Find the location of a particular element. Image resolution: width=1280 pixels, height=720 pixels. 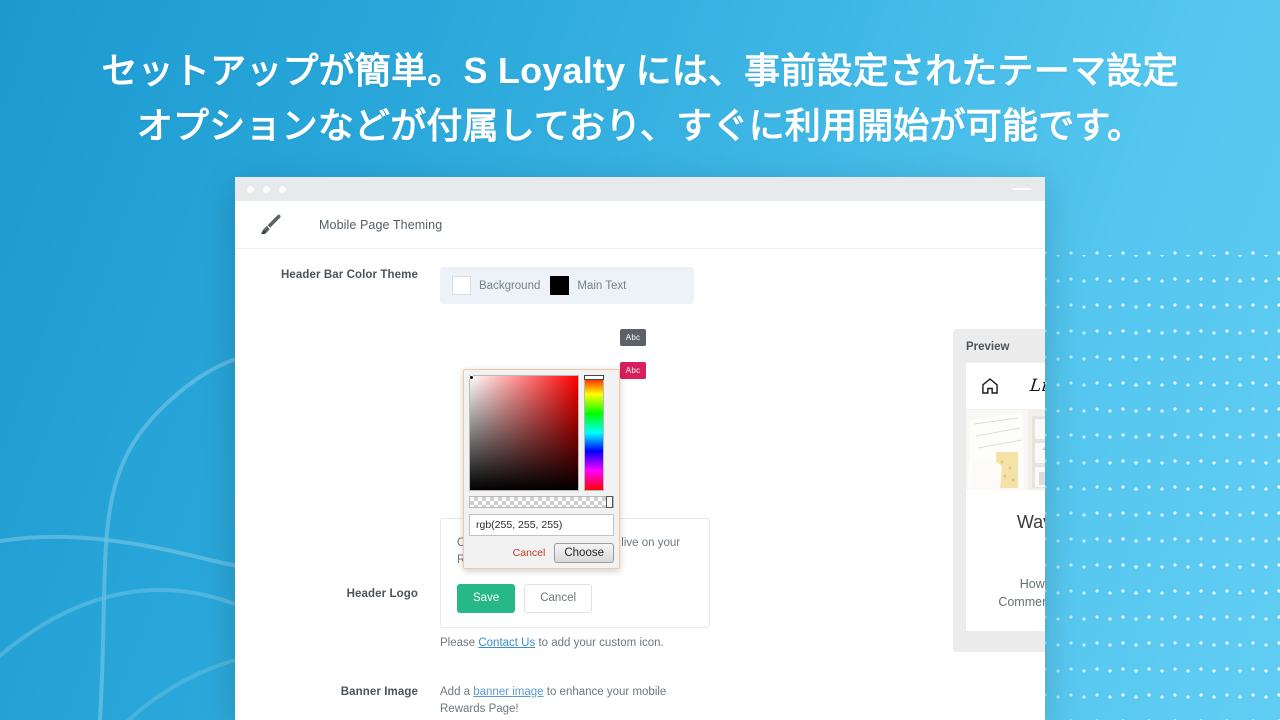

window-titlebar is located at coordinates (640, 189).